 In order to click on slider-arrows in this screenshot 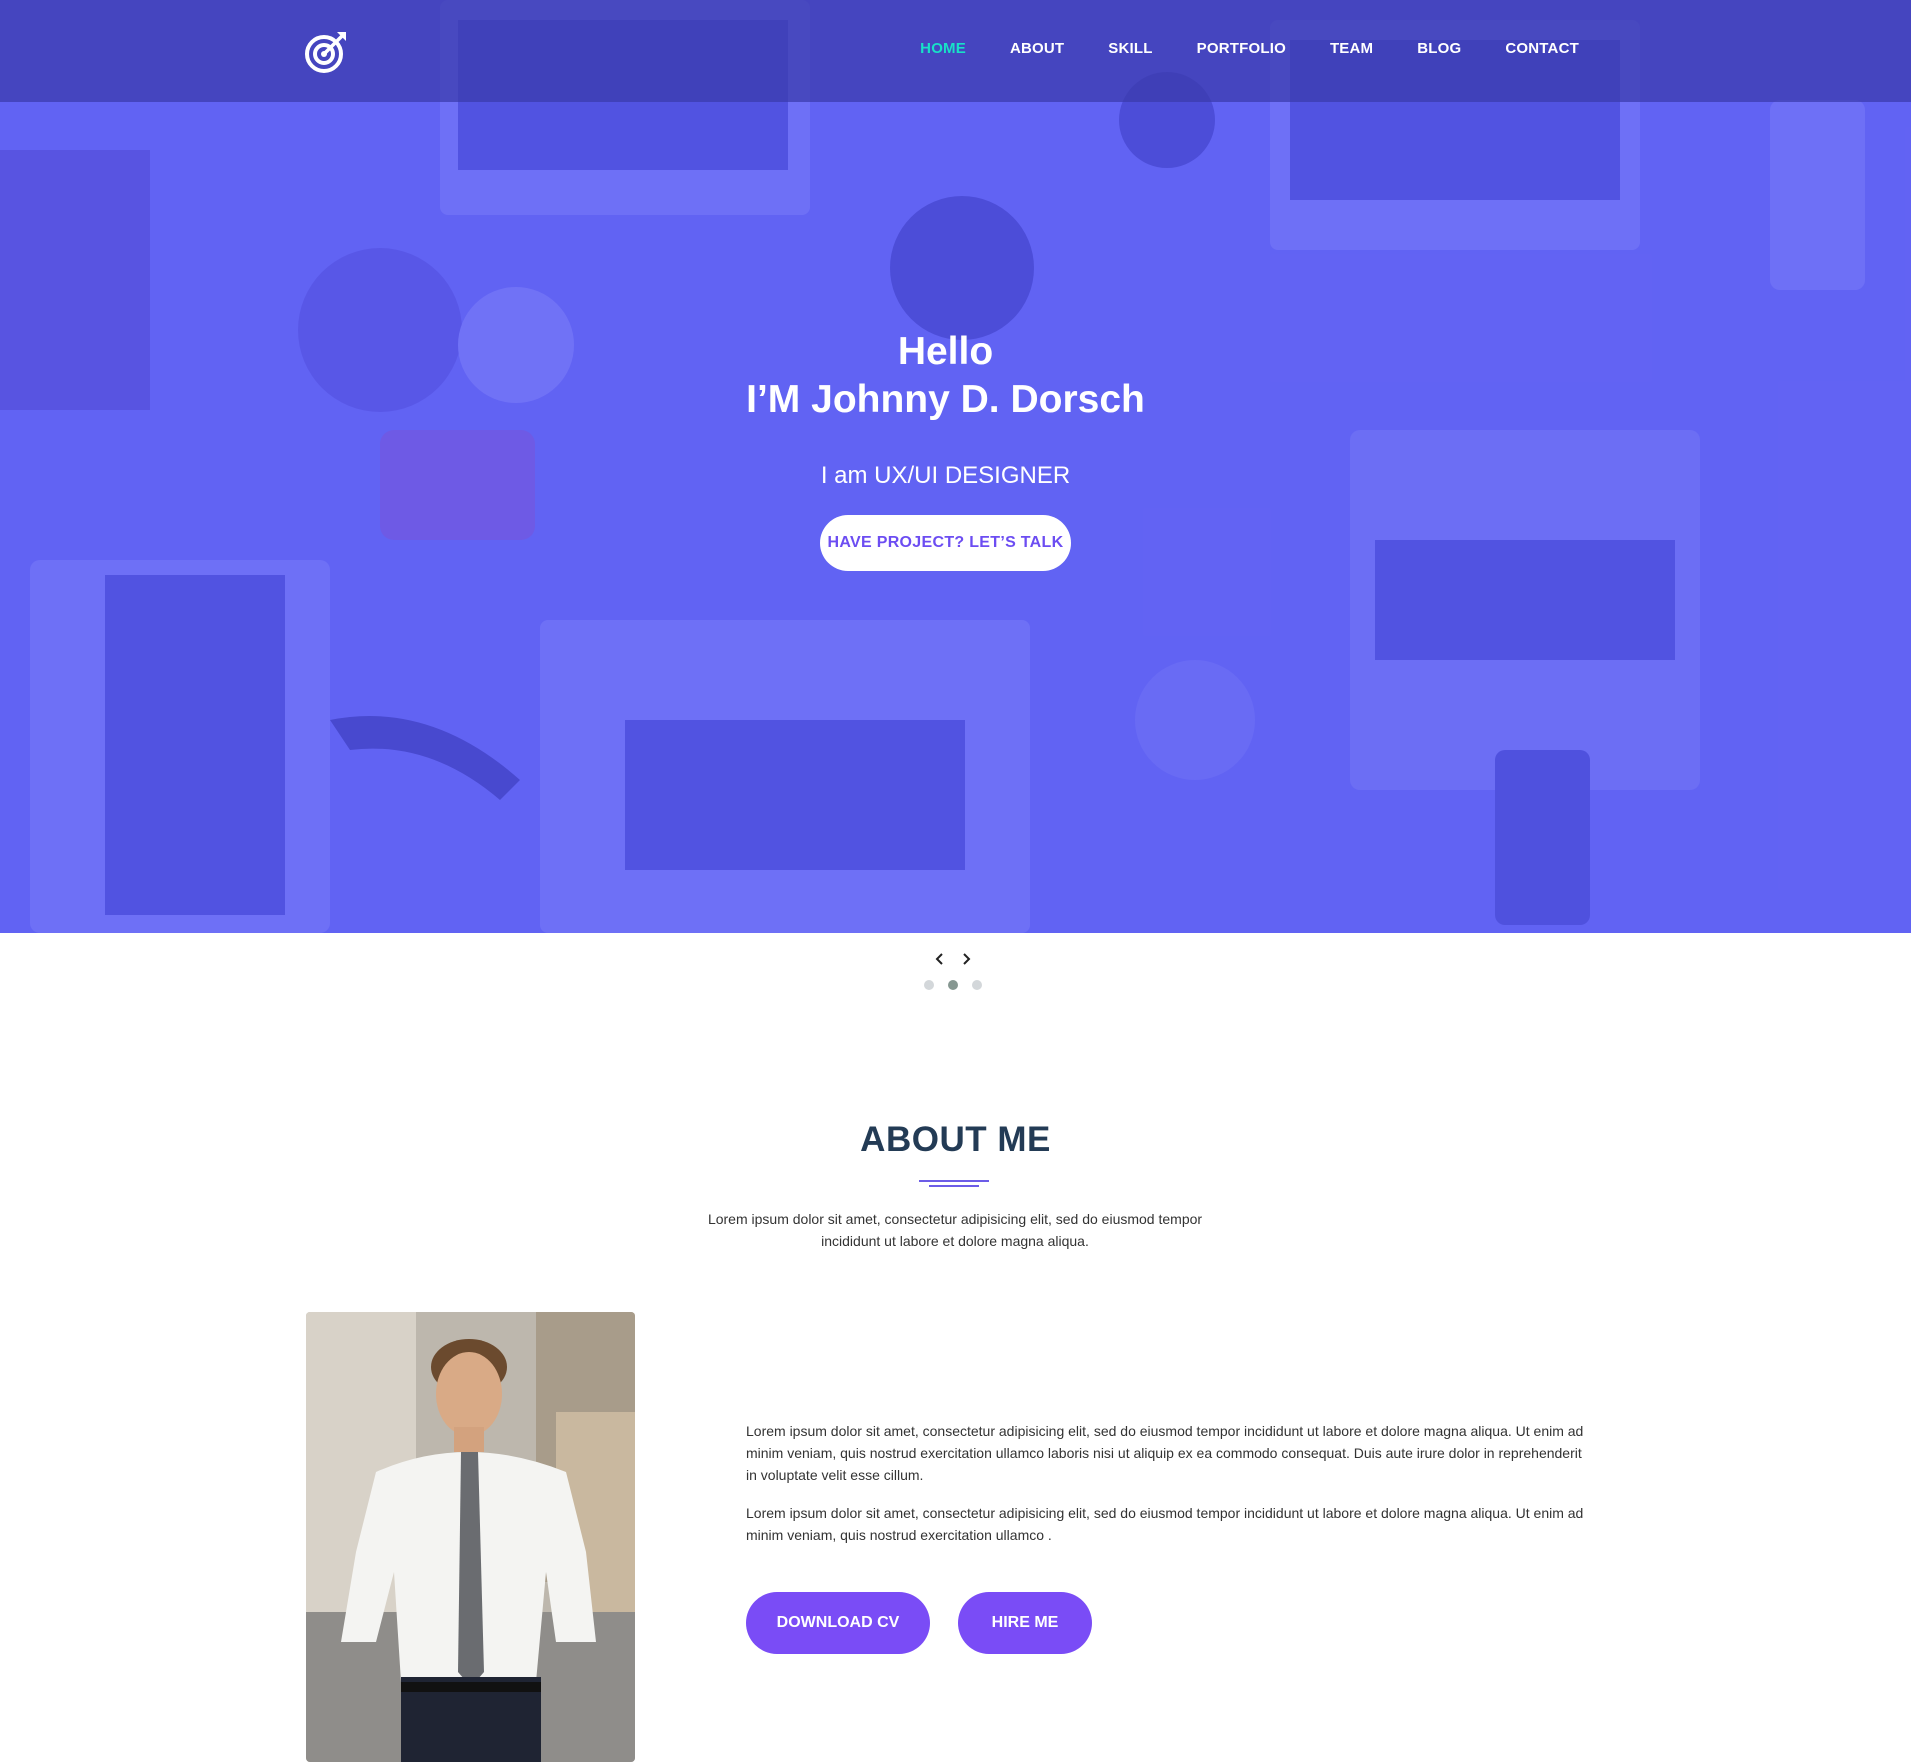, I will do `click(953, 959)`.